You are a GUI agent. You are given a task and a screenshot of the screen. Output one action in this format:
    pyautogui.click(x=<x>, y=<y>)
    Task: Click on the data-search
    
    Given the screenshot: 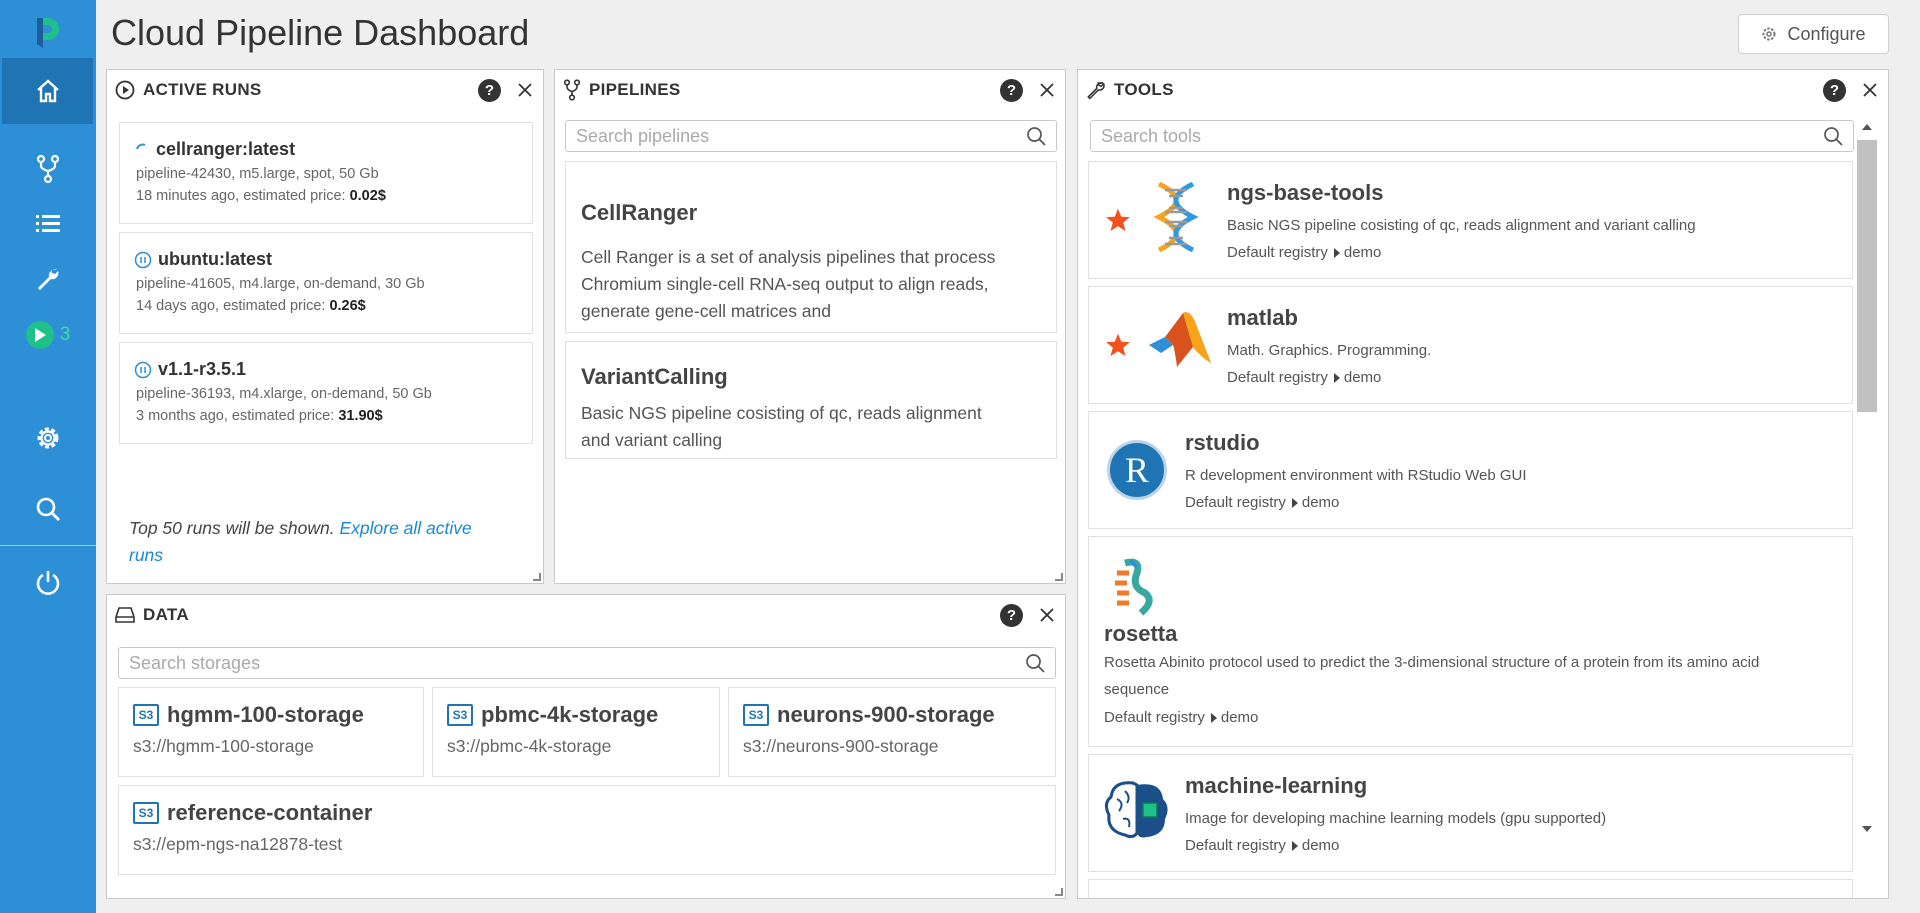 What is the action you would take?
    pyautogui.click(x=587, y=663)
    